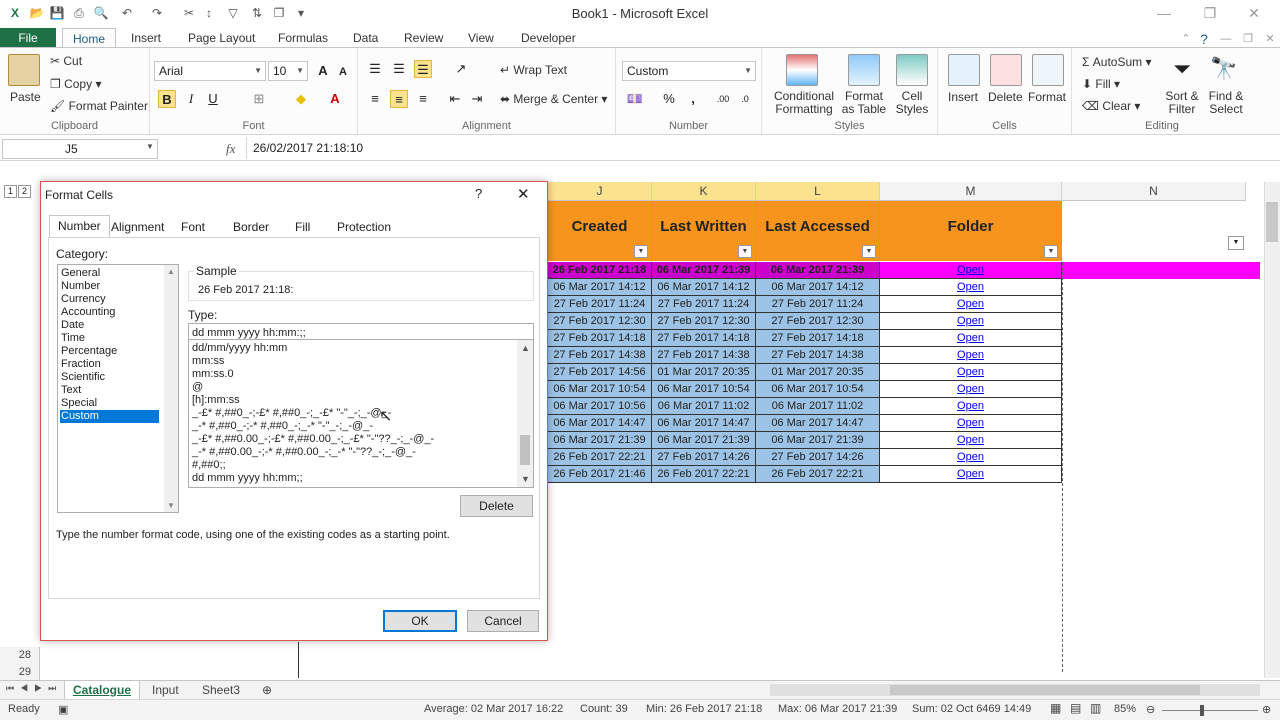 The image size is (1280, 720). What do you see at coordinates (600, 474) in the screenshot?
I see `date-cell-created: 26 Feb 2017 21:46` at bounding box center [600, 474].